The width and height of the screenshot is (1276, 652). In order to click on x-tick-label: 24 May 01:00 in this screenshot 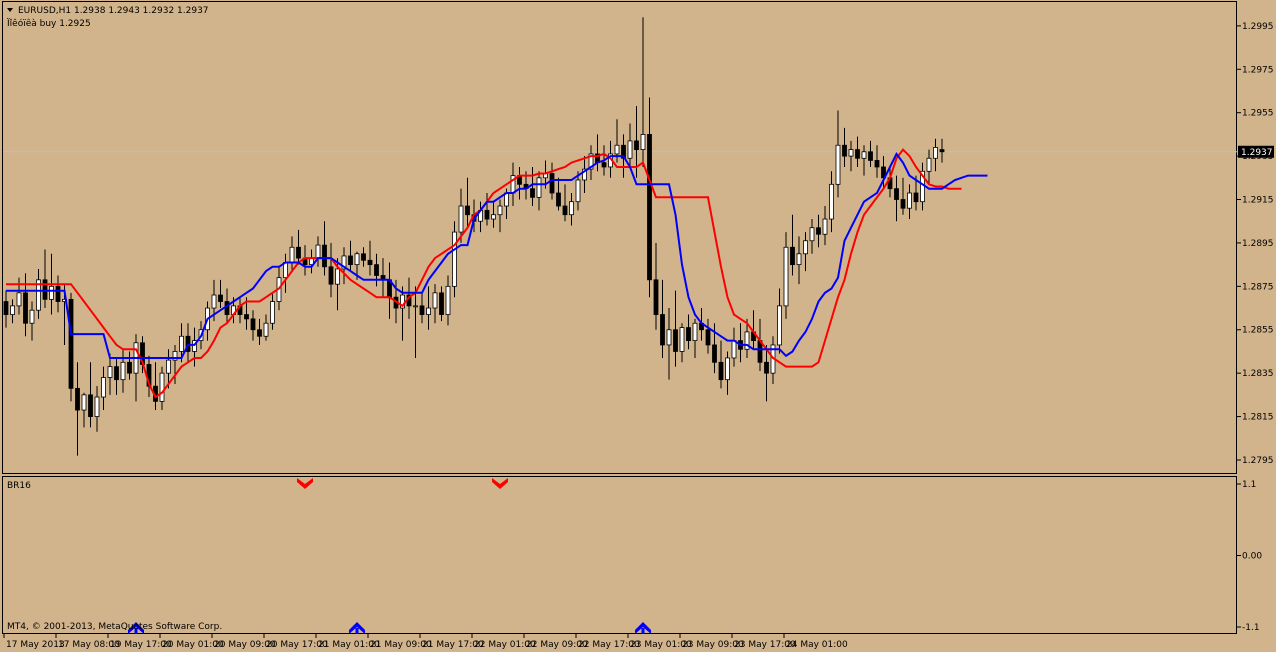, I will do `click(817, 645)`.